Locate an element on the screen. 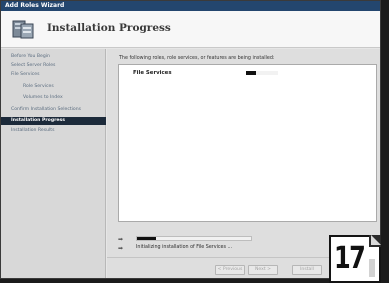 This screenshot has height=283, width=389. step-number: 17 is located at coordinates (350, 258).